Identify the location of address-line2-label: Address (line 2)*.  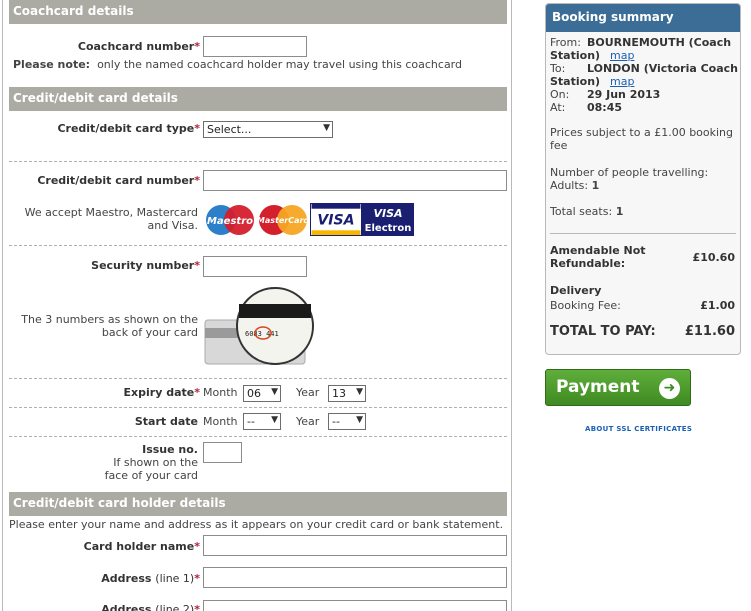
(150, 607).